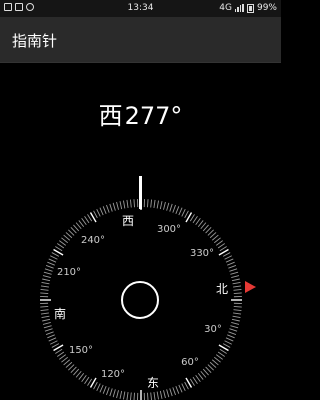 This screenshot has width=320, height=400. Describe the element at coordinates (140, 192) in the screenshot. I see `heading-indicator` at that location.